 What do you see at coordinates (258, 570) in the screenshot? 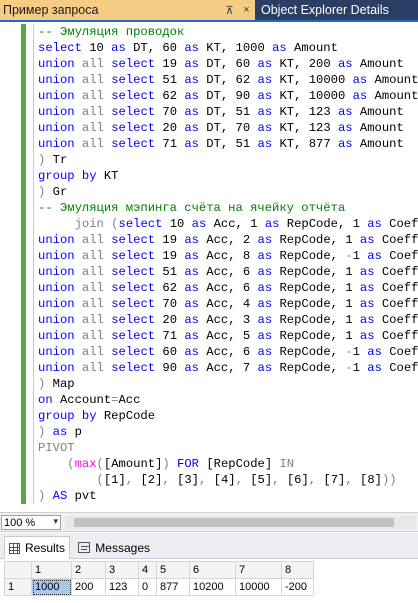
I see `column-header: 7` at bounding box center [258, 570].